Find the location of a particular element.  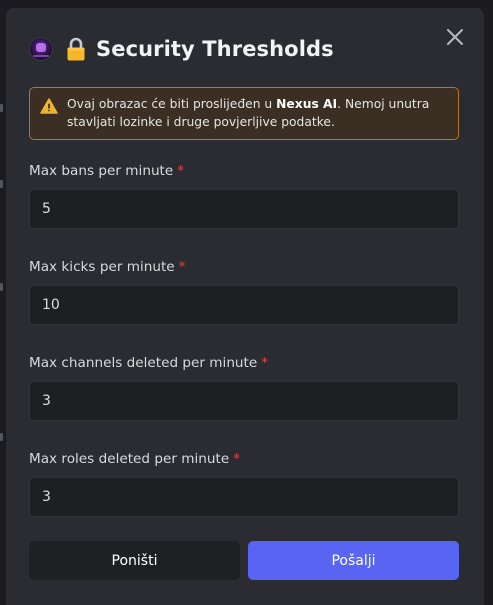

field-label-text: Max bans per minute is located at coordinates (101, 171).